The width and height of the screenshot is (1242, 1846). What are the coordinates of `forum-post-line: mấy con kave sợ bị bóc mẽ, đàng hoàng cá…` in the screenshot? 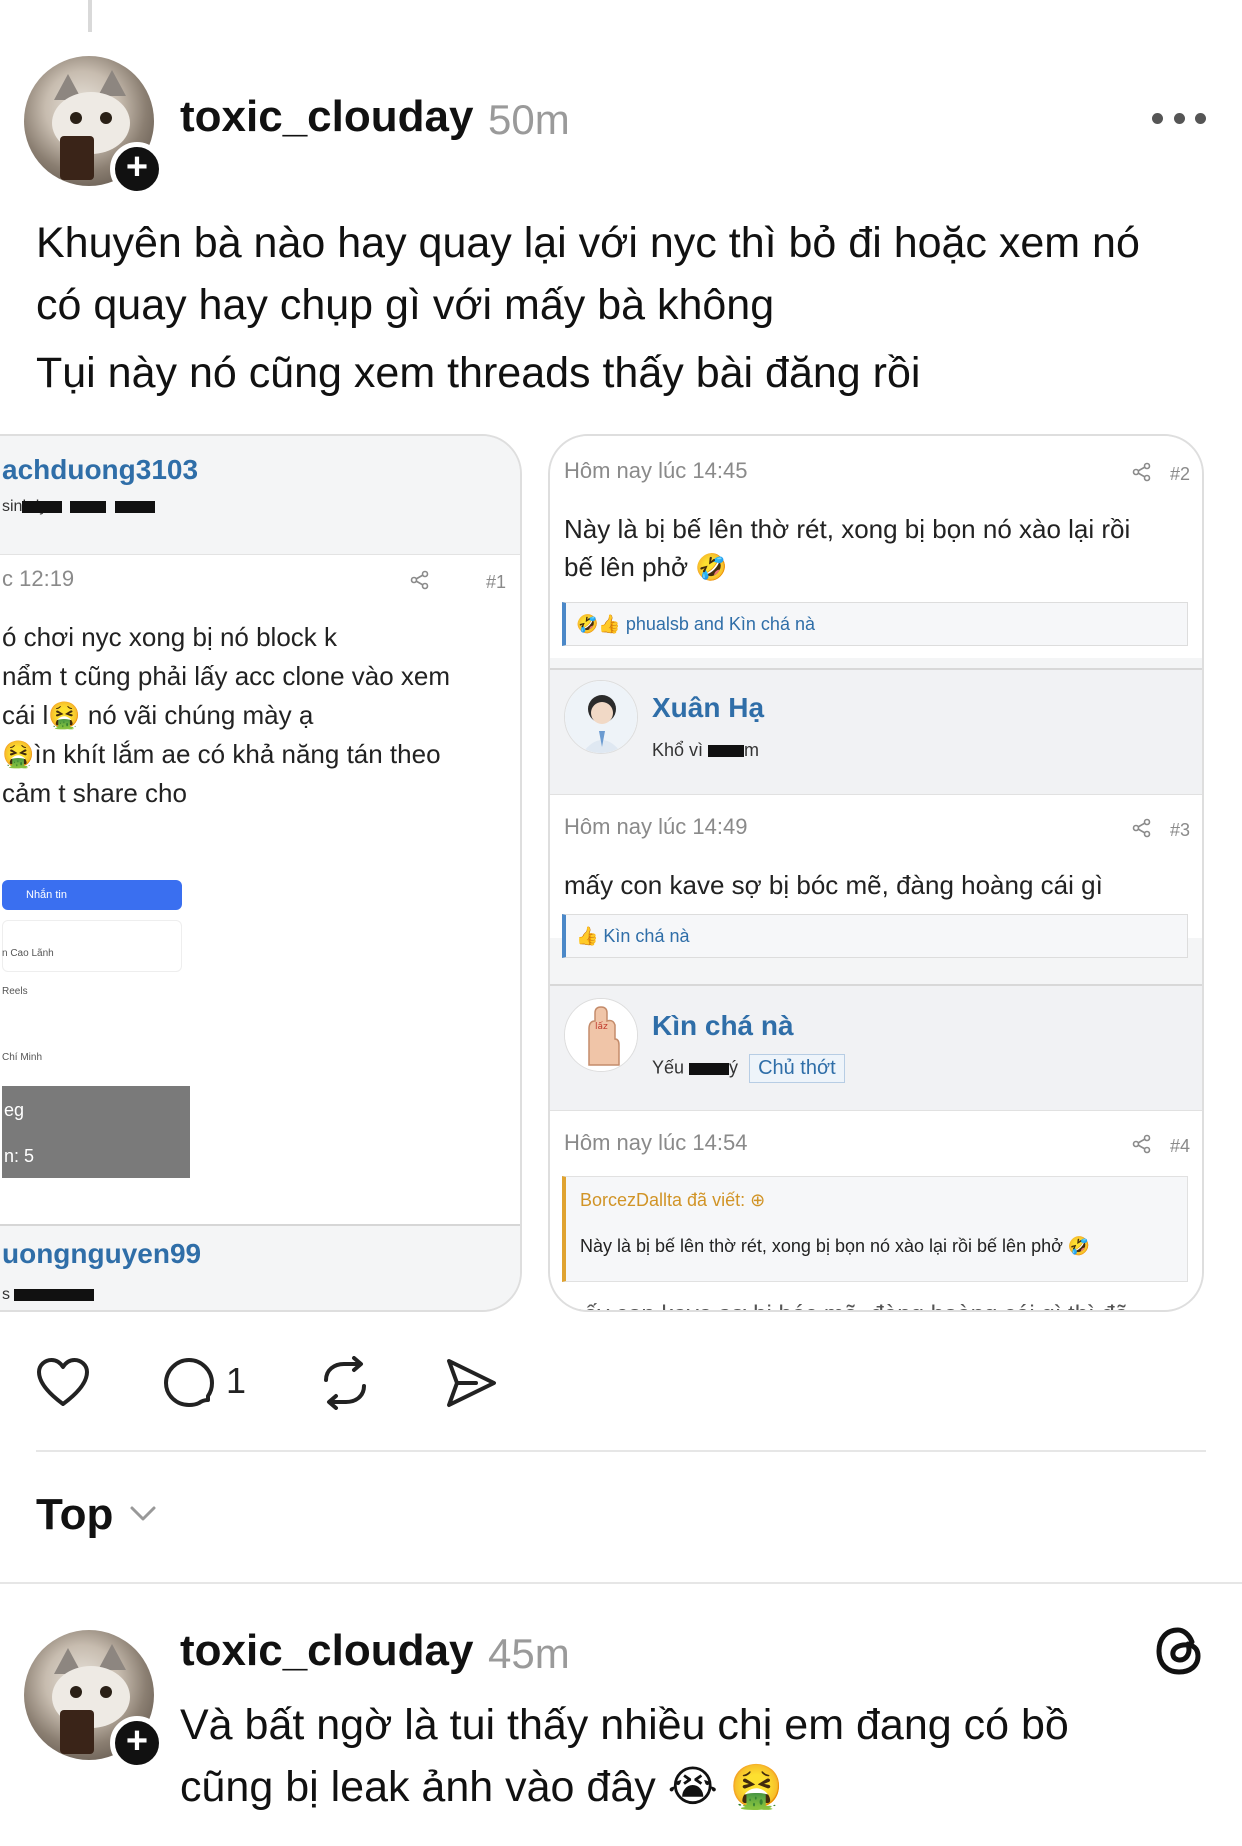 It's located at (833, 885).